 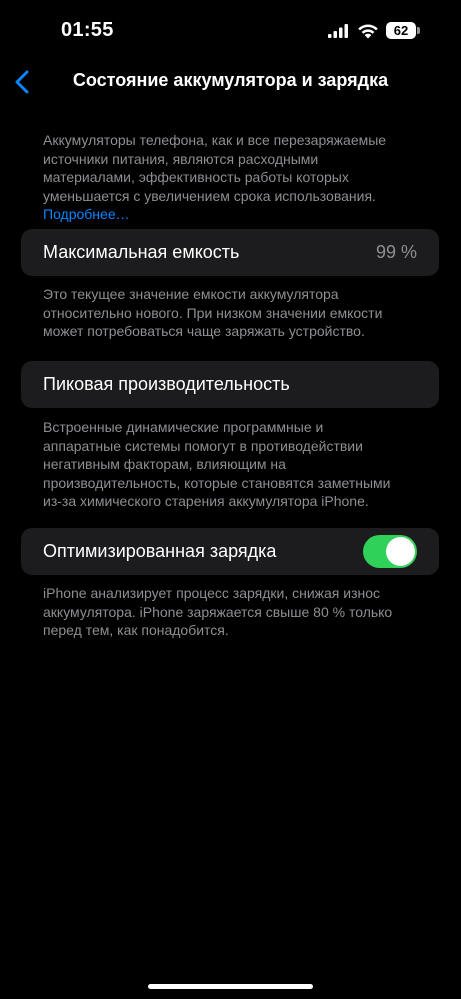 I want to click on home-indicator, so click(x=230, y=986).